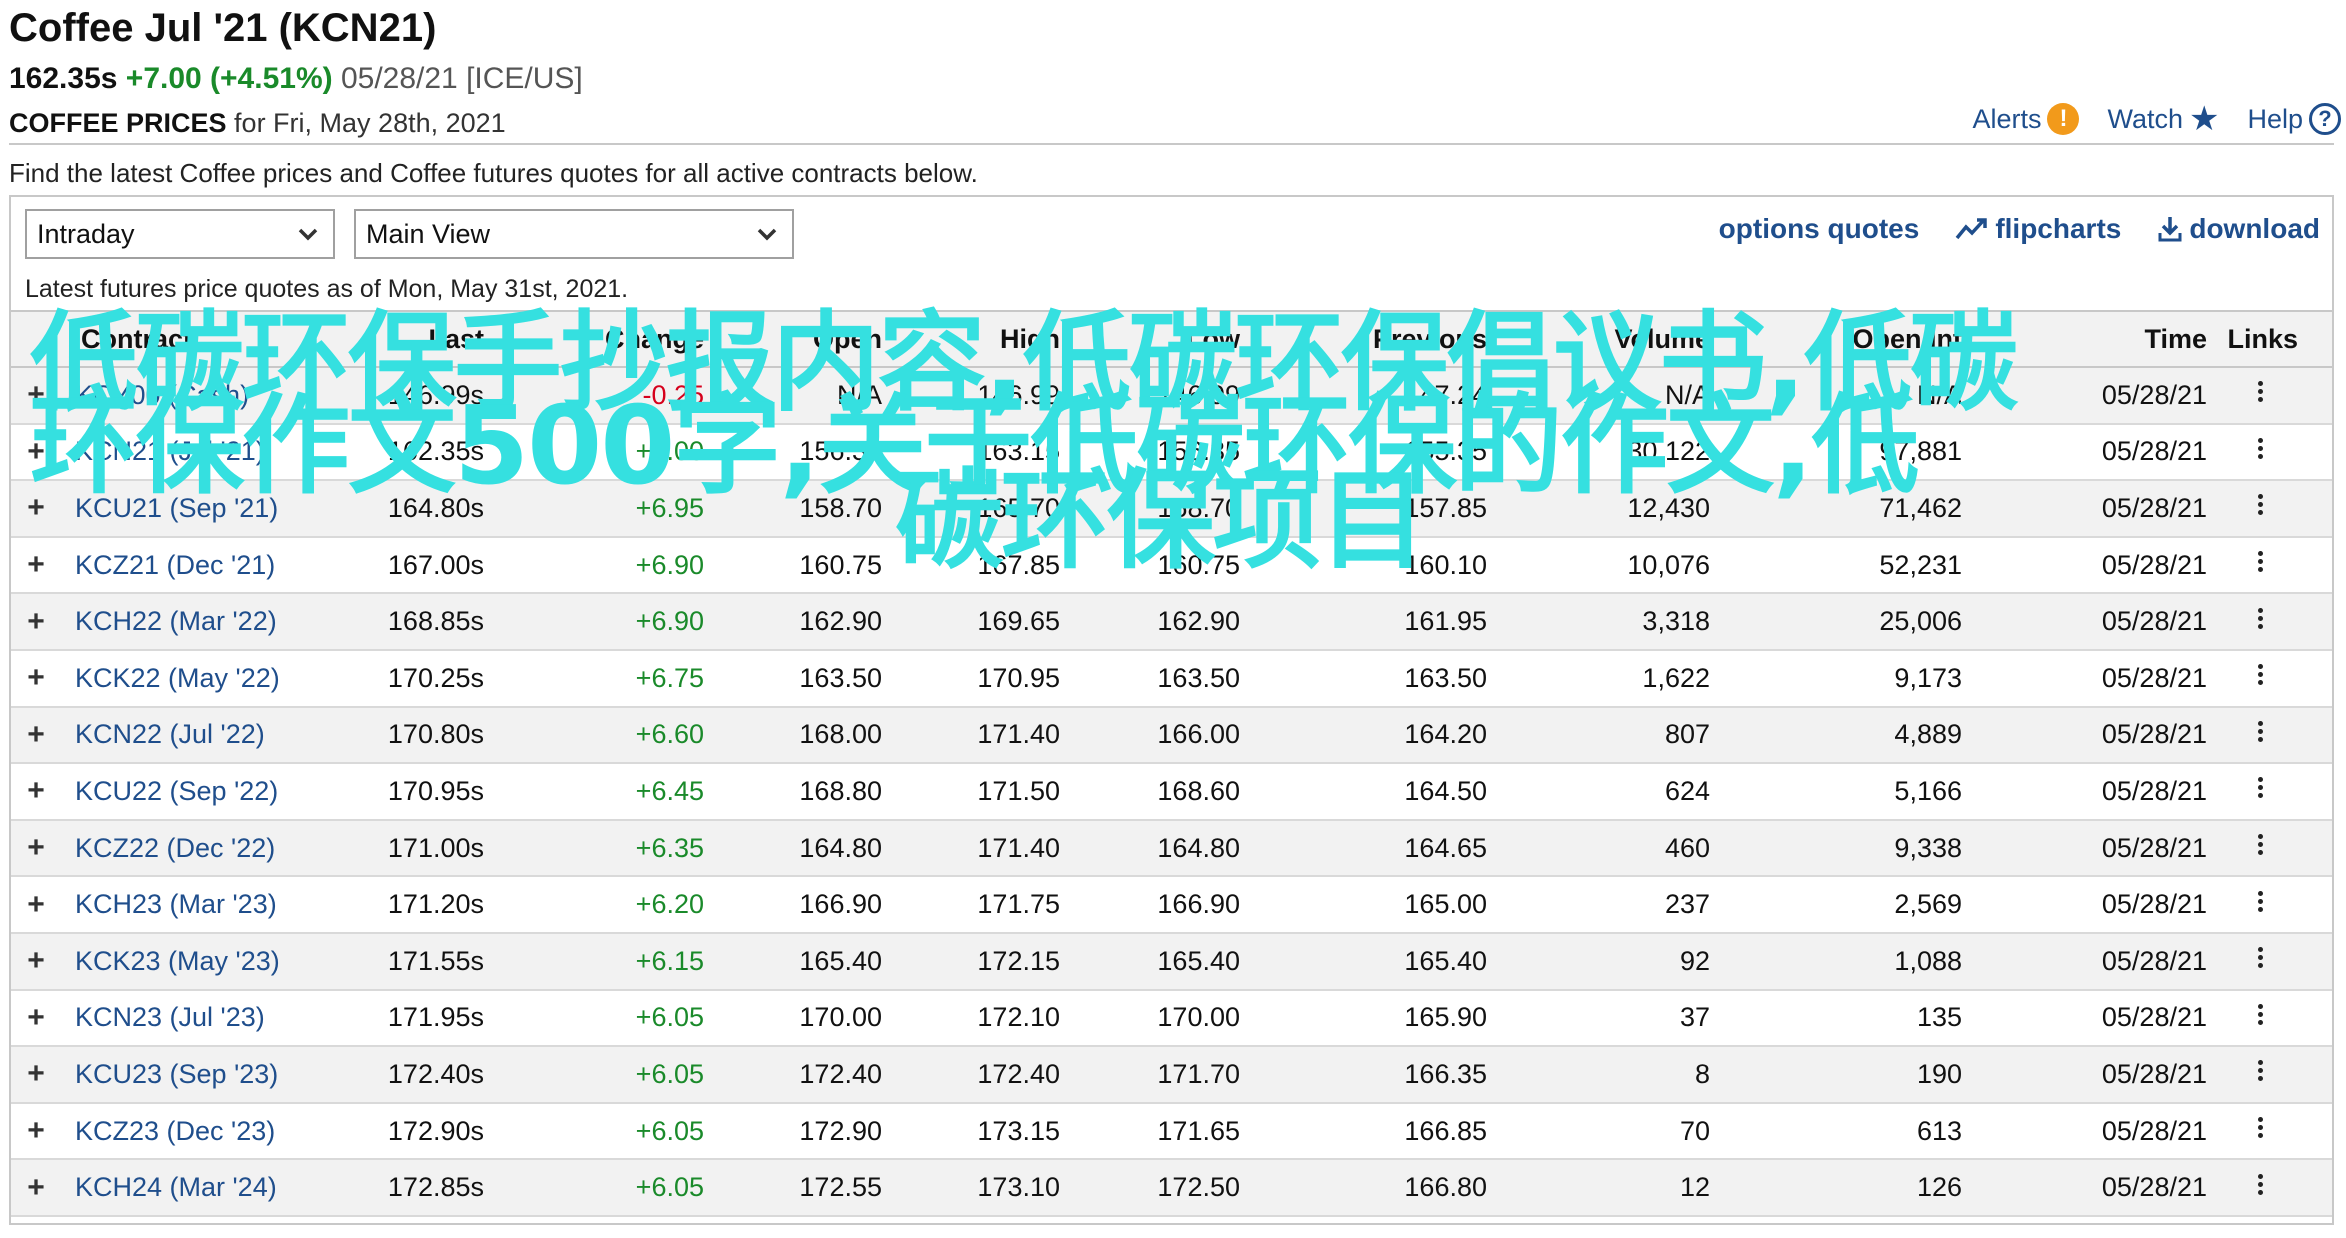 This screenshot has height=1238, width=2346. Describe the element at coordinates (1676, 677) in the screenshot. I see `volume-cell: 1,622` at that location.